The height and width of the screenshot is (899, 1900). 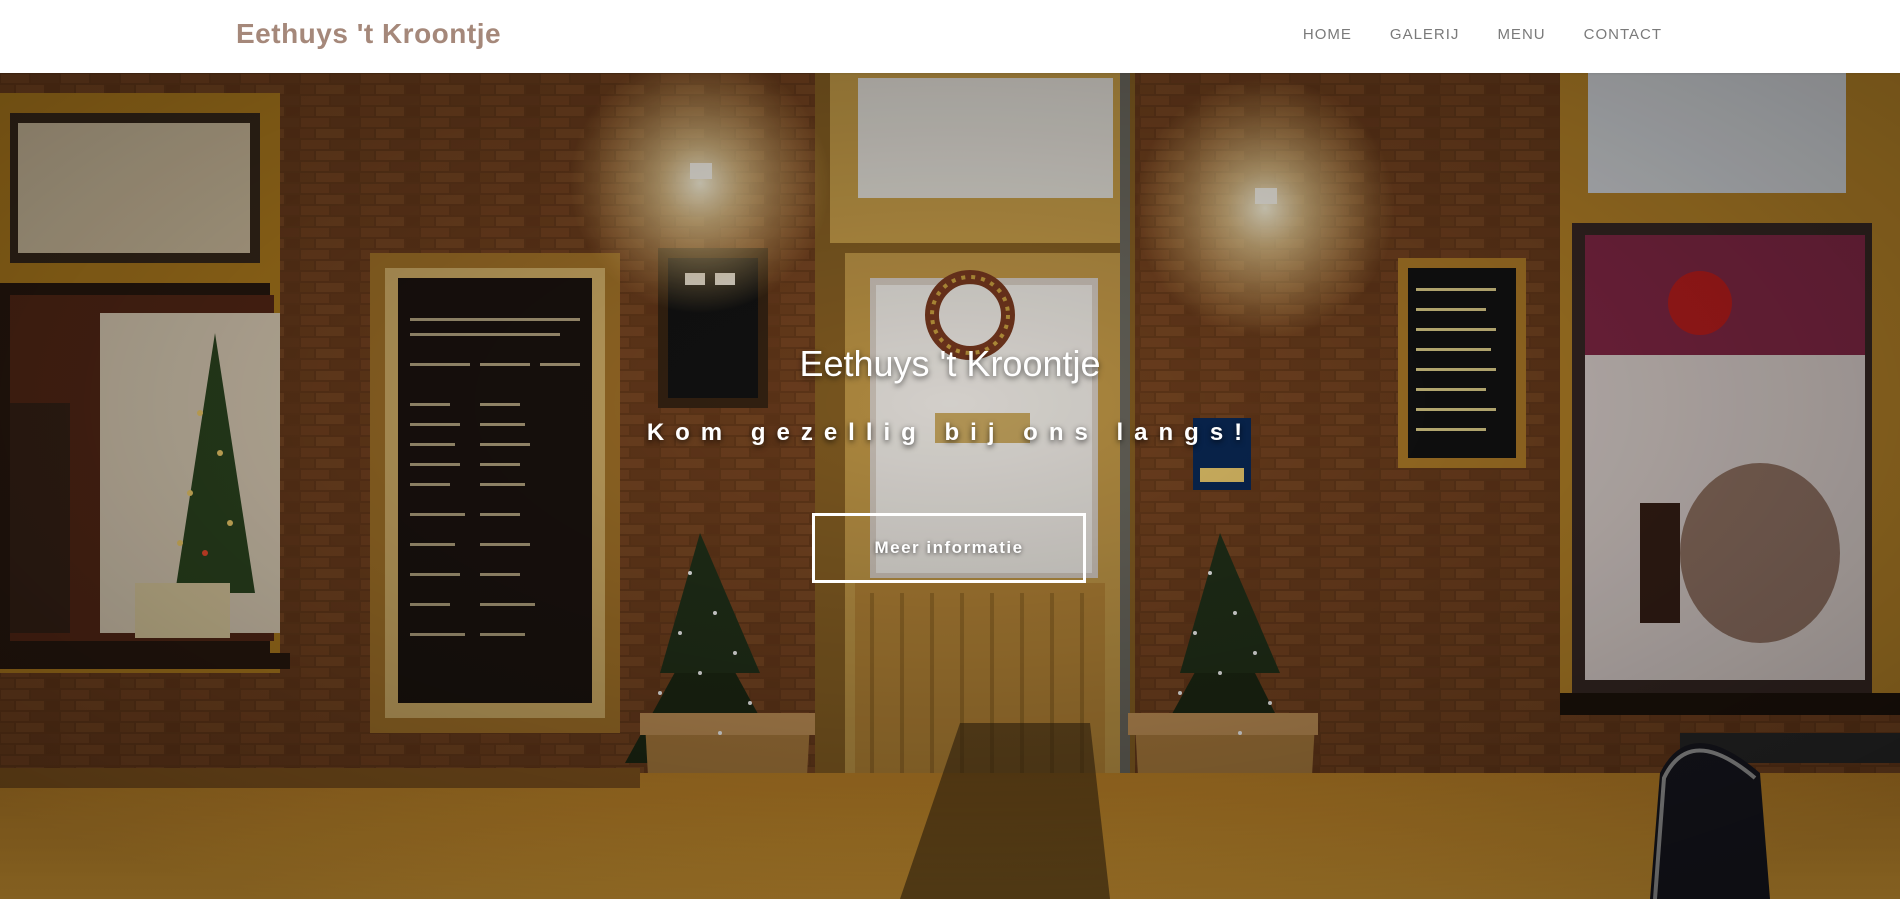 What do you see at coordinates (1482, 34) in the screenshot?
I see `nav-menu: HOME GALERIJ MENU CONTACT` at bounding box center [1482, 34].